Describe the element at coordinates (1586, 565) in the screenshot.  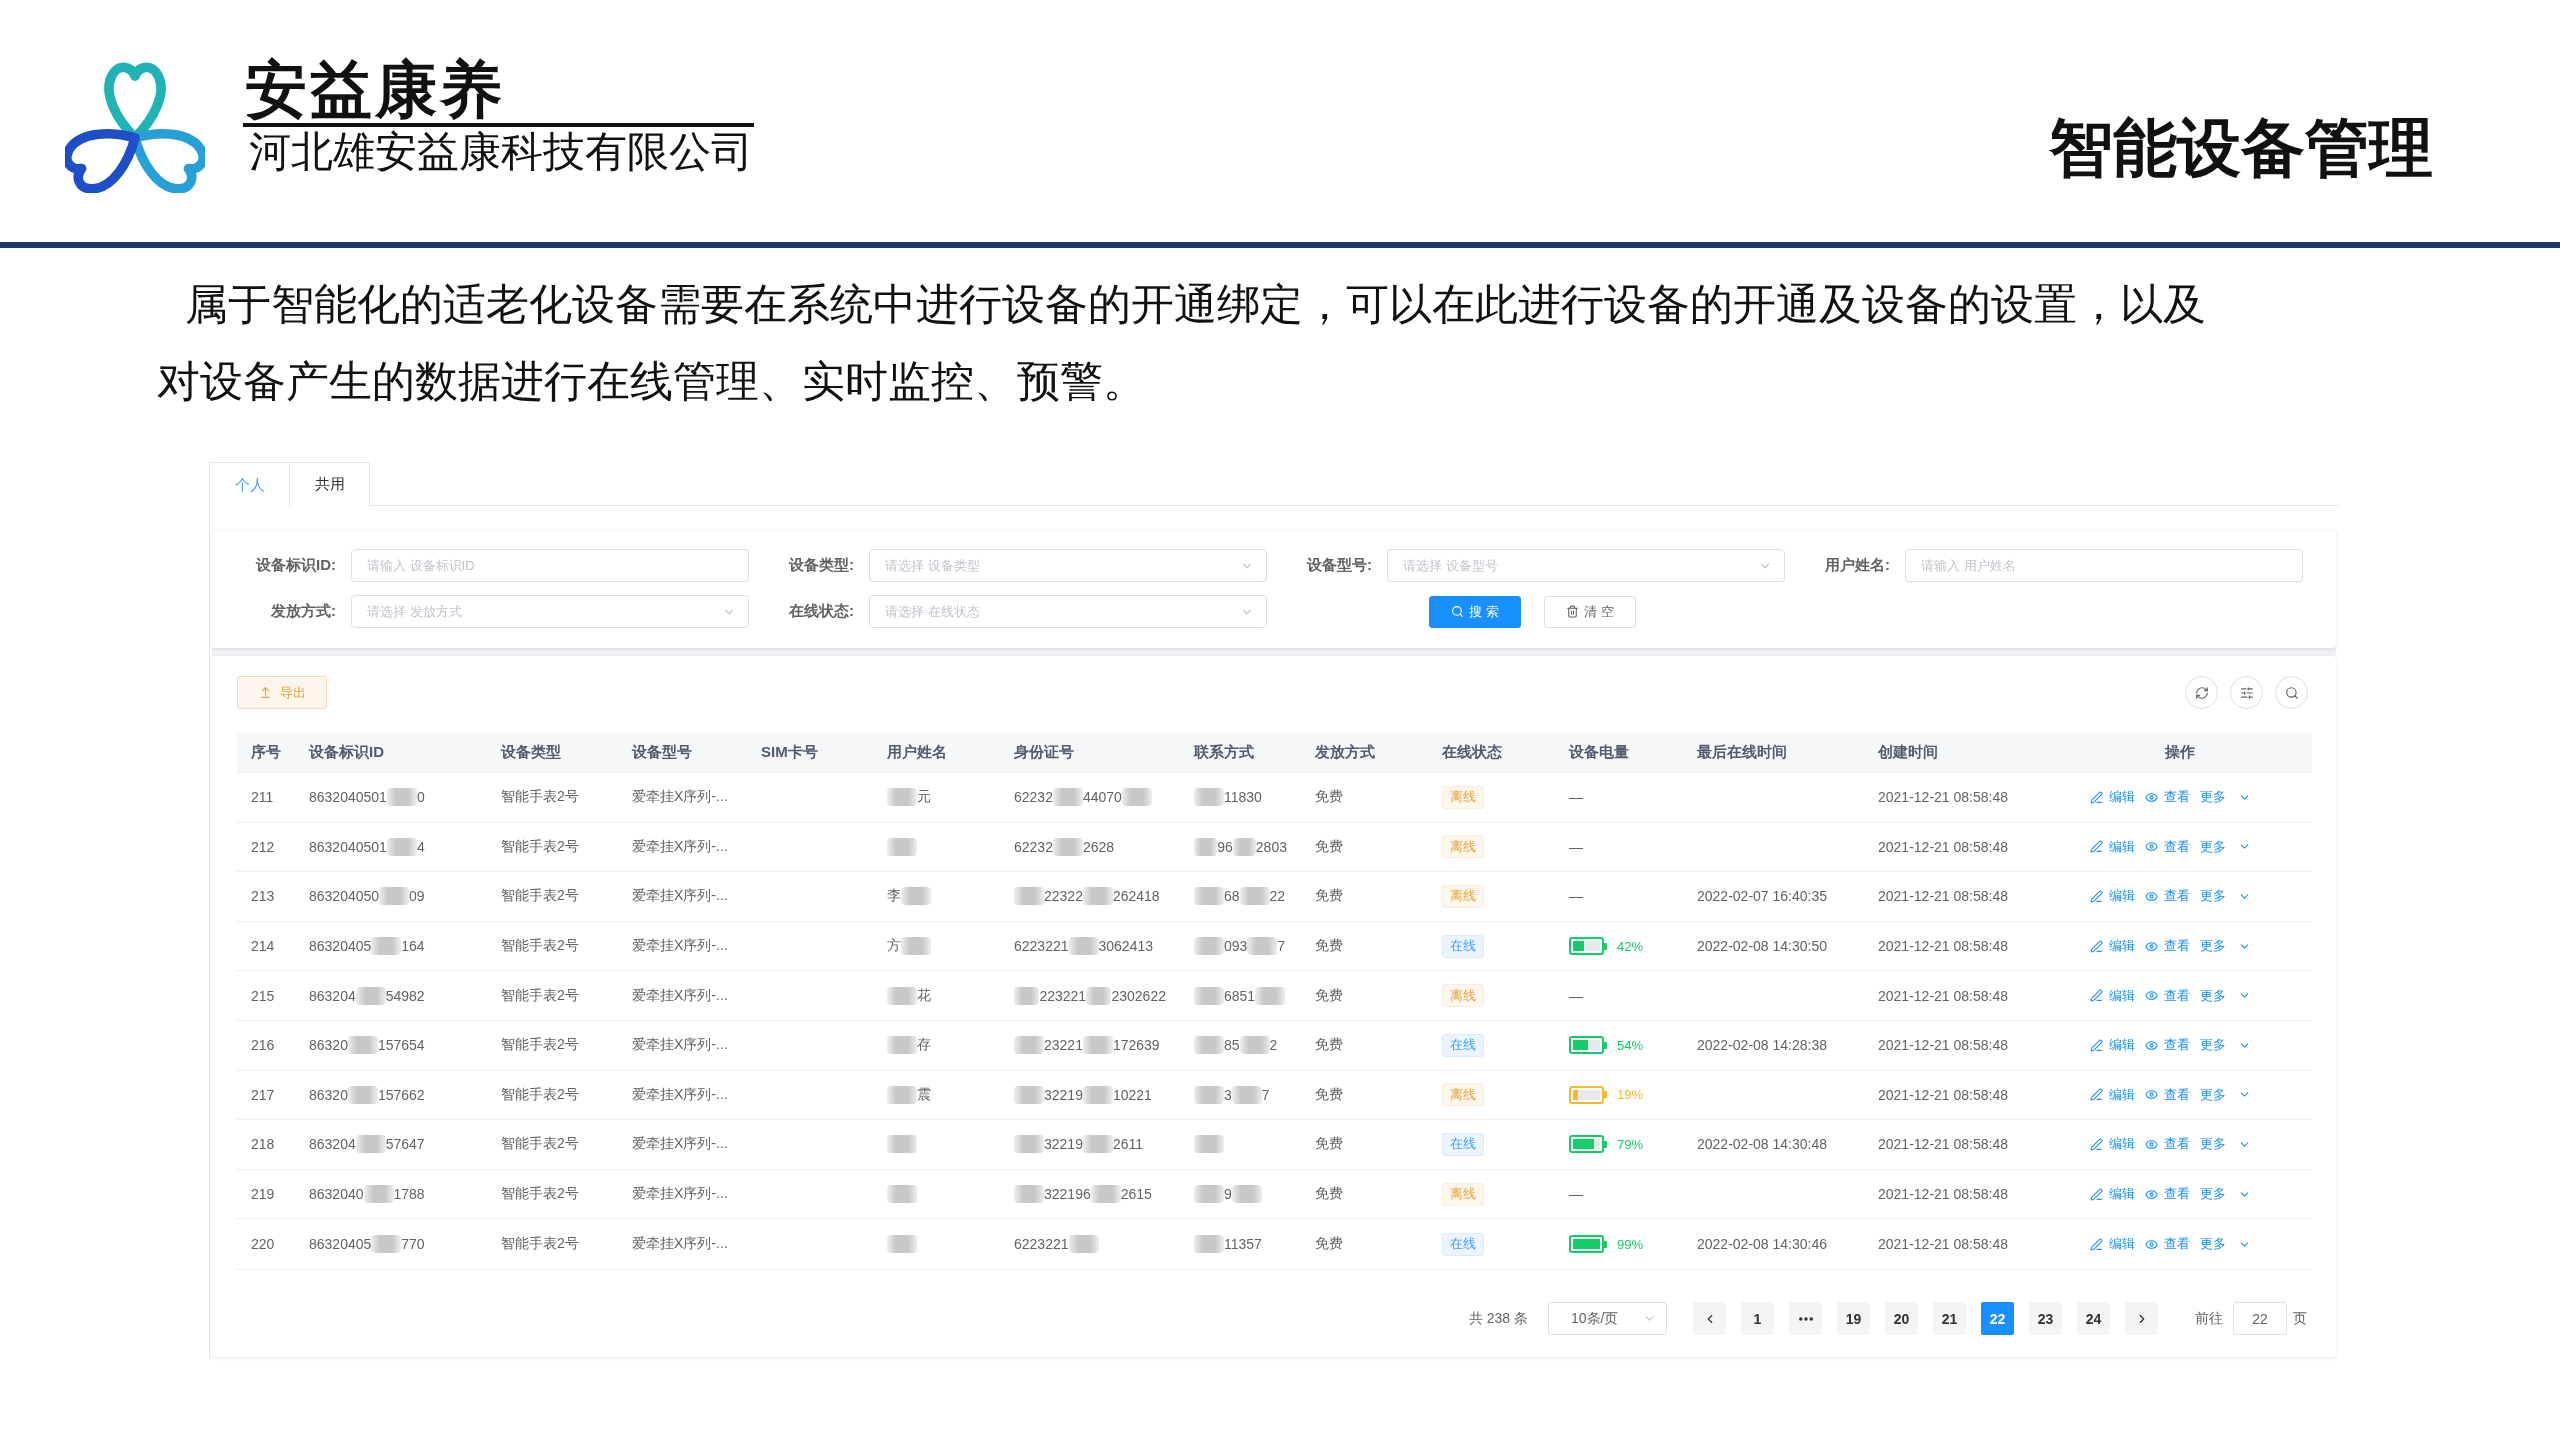
I see `select-field: 请选择 设备型号` at that location.